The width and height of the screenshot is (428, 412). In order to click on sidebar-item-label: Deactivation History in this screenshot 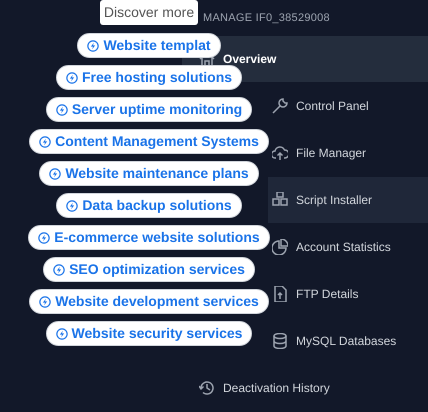, I will do `click(276, 388)`.